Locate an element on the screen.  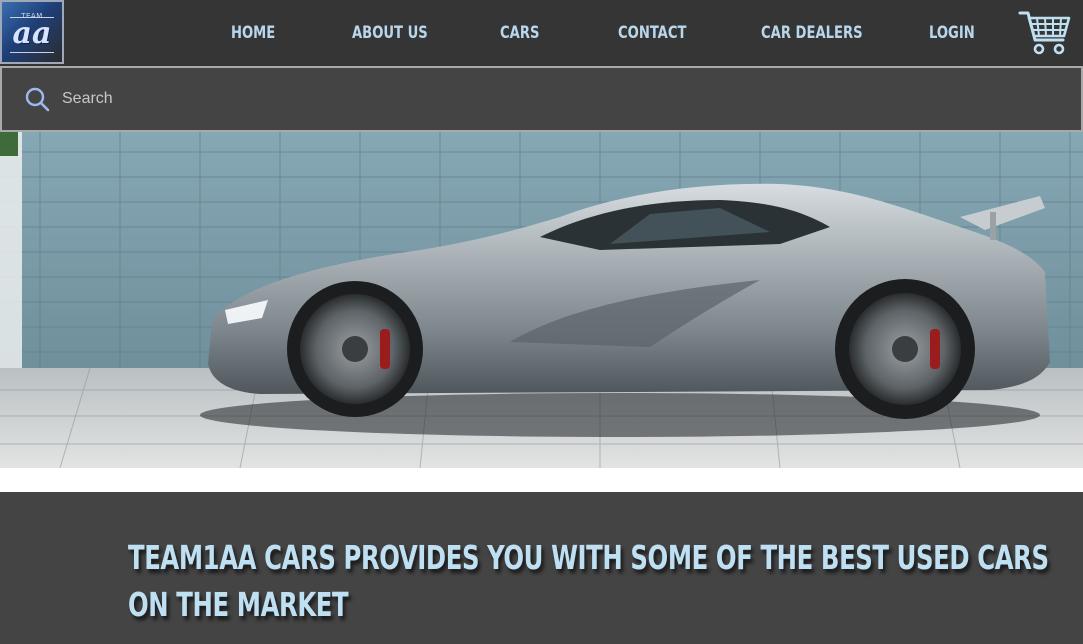
section-spacer is located at coordinates (541, 480).